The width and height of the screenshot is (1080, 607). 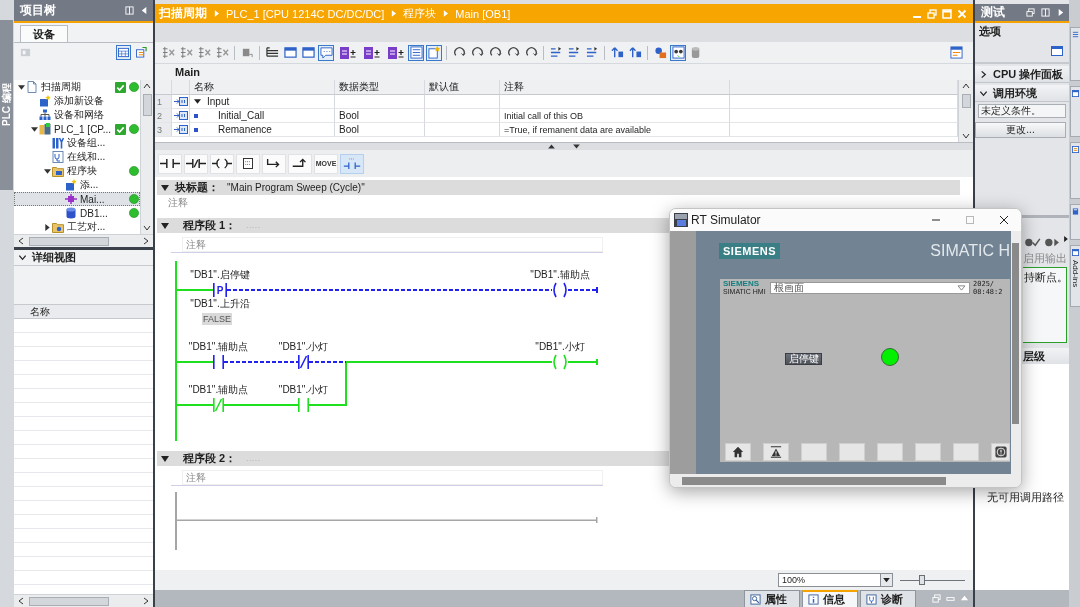 I want to click on edge-contact: P, so click(x=220, y=290).